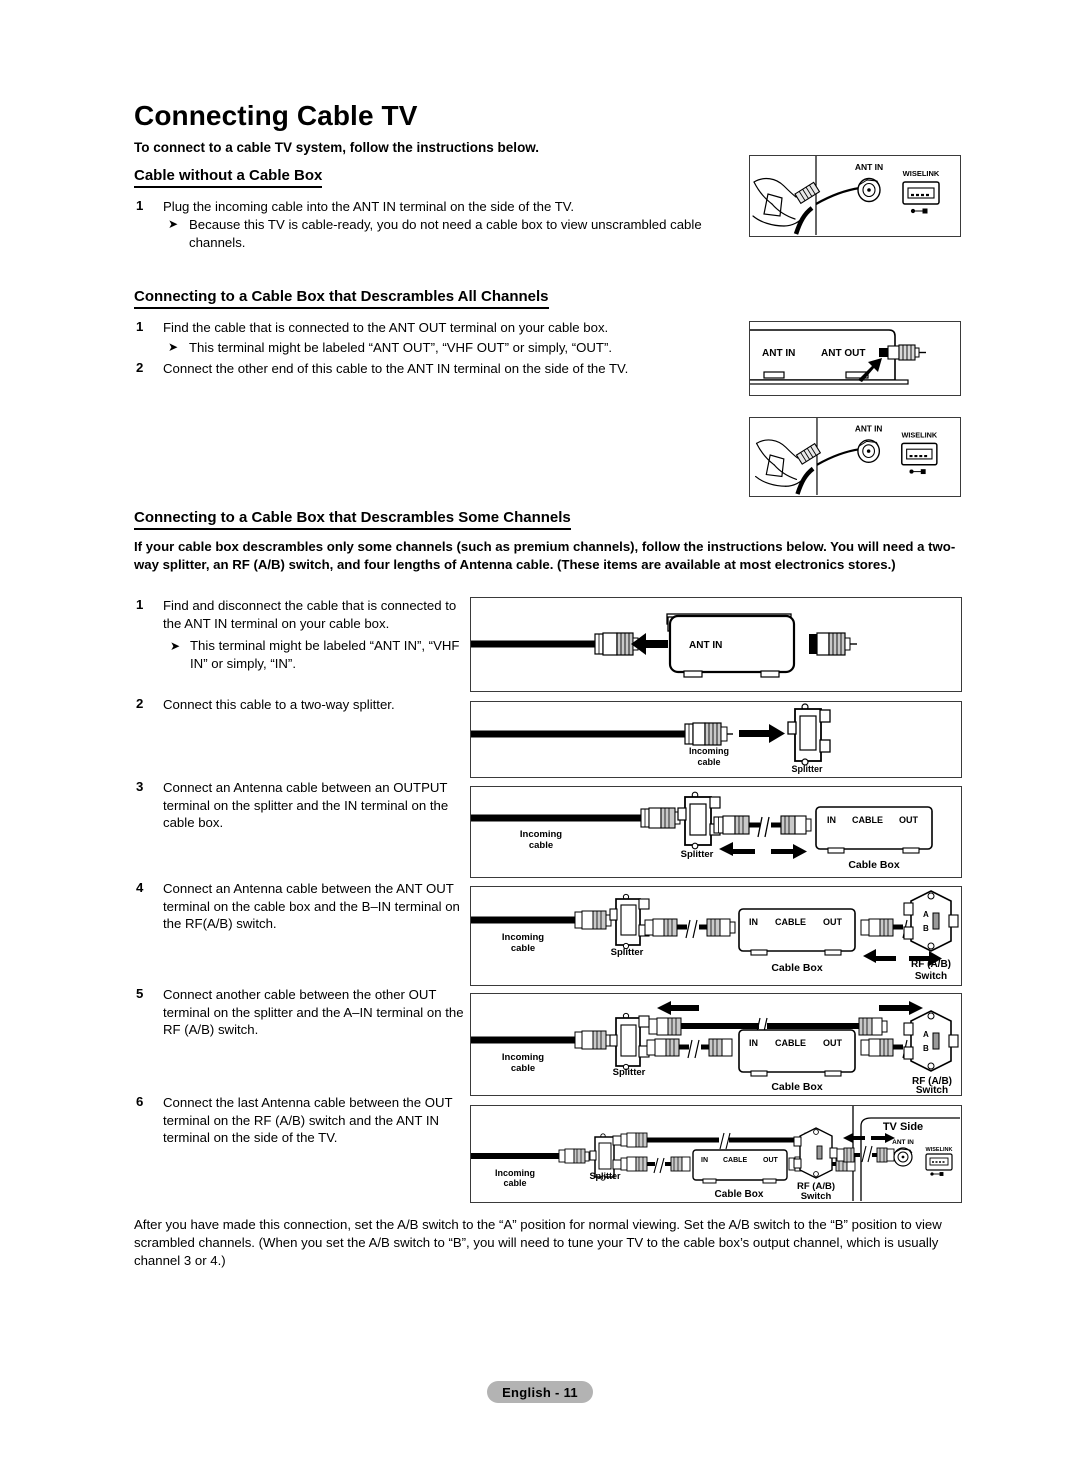 Image resolution: width=1080 pixels, height=1482 pixels. What do you see at coordinates (855, 196) in the screenshot?
I see `diagram-tv-side-panel-1: ANT IN WISELINK` at bounding box center [855, 196].